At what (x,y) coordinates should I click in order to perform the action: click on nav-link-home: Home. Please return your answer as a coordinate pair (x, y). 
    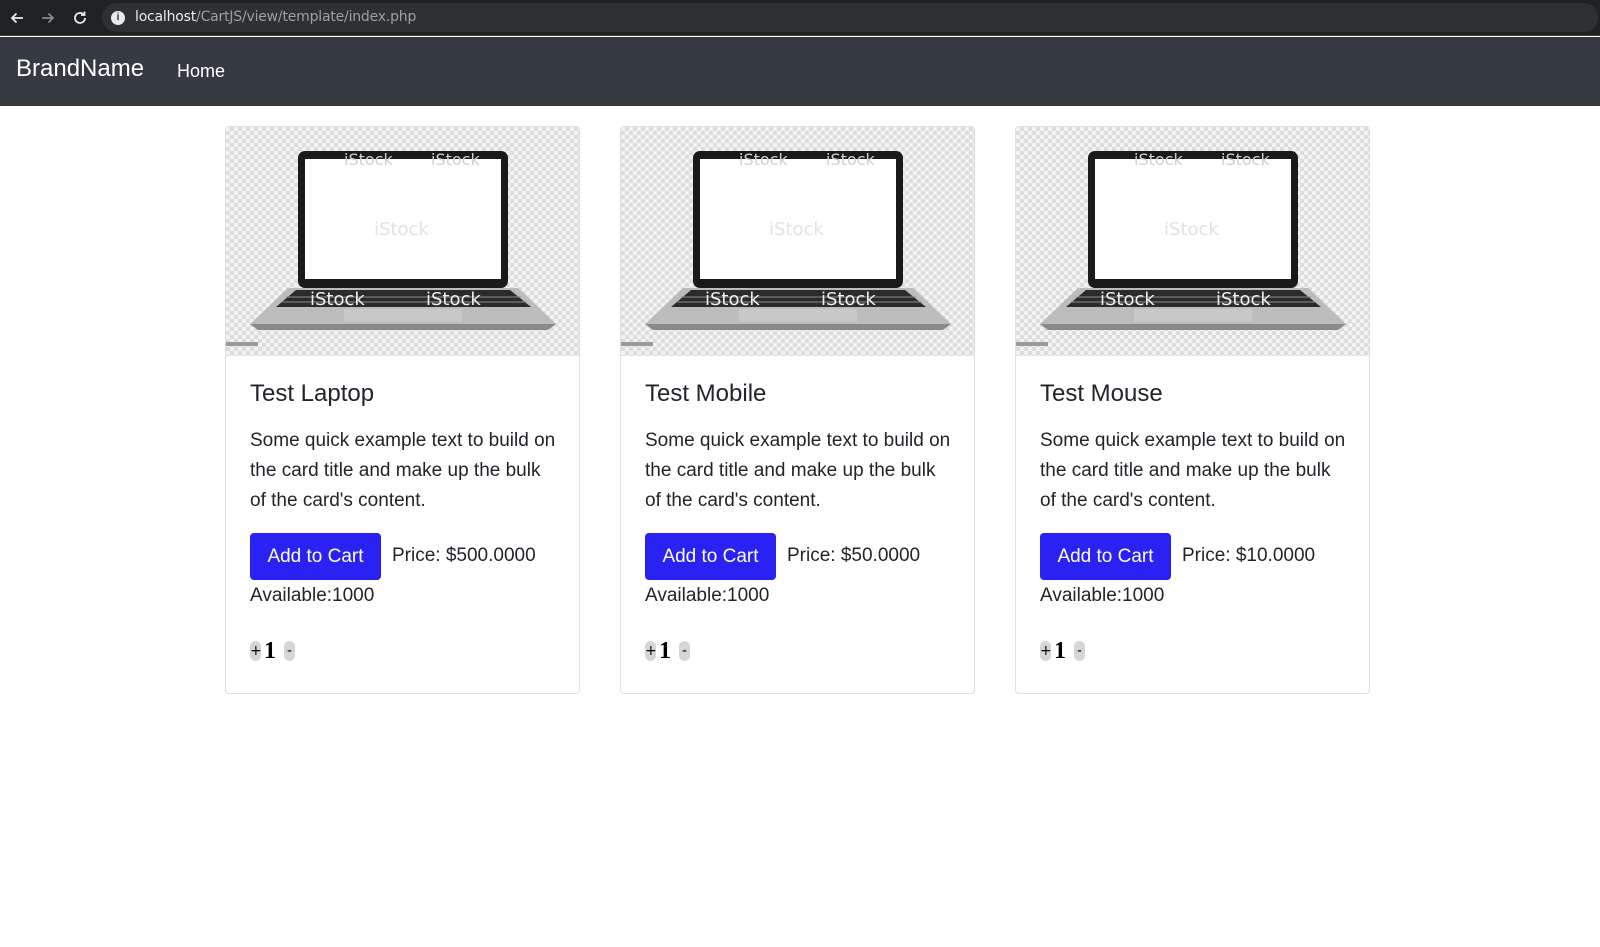
    Looking at the image, I should click on (201, 71).